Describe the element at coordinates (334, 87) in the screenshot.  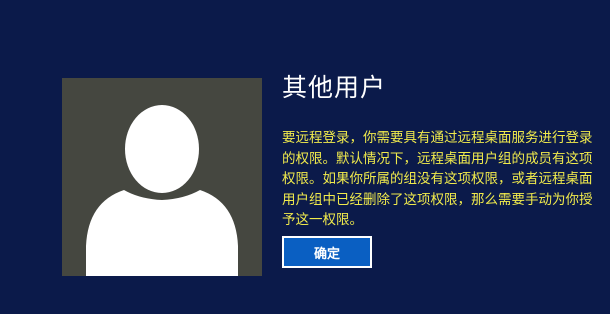
I see `user-name: 其他用户` at that location.